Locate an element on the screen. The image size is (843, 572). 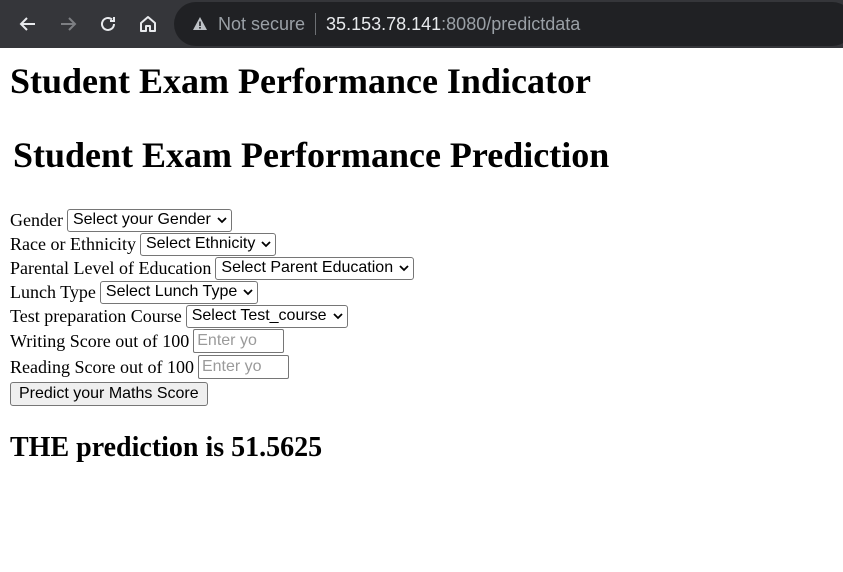
reload-icon is located at coordinates (108, 23).